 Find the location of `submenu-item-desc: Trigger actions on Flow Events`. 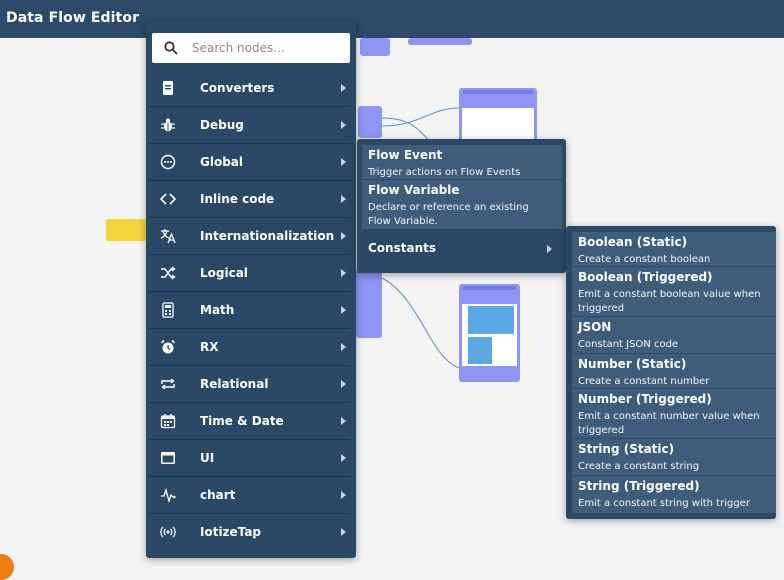

submenu-item-desc: Trigger actions on Flow Events is located at coordinates (444, 172).